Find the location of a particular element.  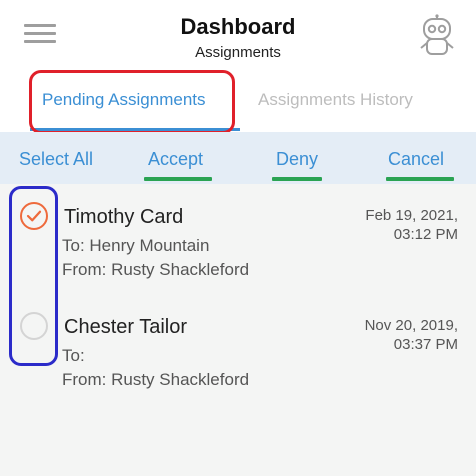

assignment-date-line: Nov 20, 2019, is located at coordinates (411, 325).